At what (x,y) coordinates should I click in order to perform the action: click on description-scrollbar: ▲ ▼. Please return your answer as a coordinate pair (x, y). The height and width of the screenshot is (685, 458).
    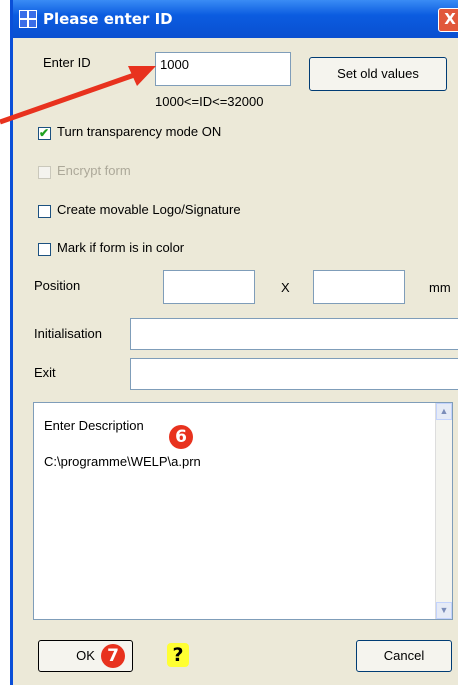
    Looking at the image, I should click on (443, 511).